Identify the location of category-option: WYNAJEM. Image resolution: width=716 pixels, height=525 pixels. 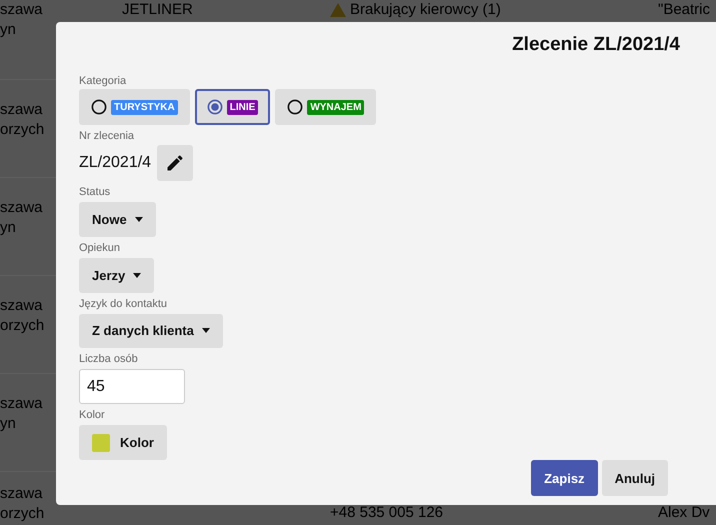
(325, 107).